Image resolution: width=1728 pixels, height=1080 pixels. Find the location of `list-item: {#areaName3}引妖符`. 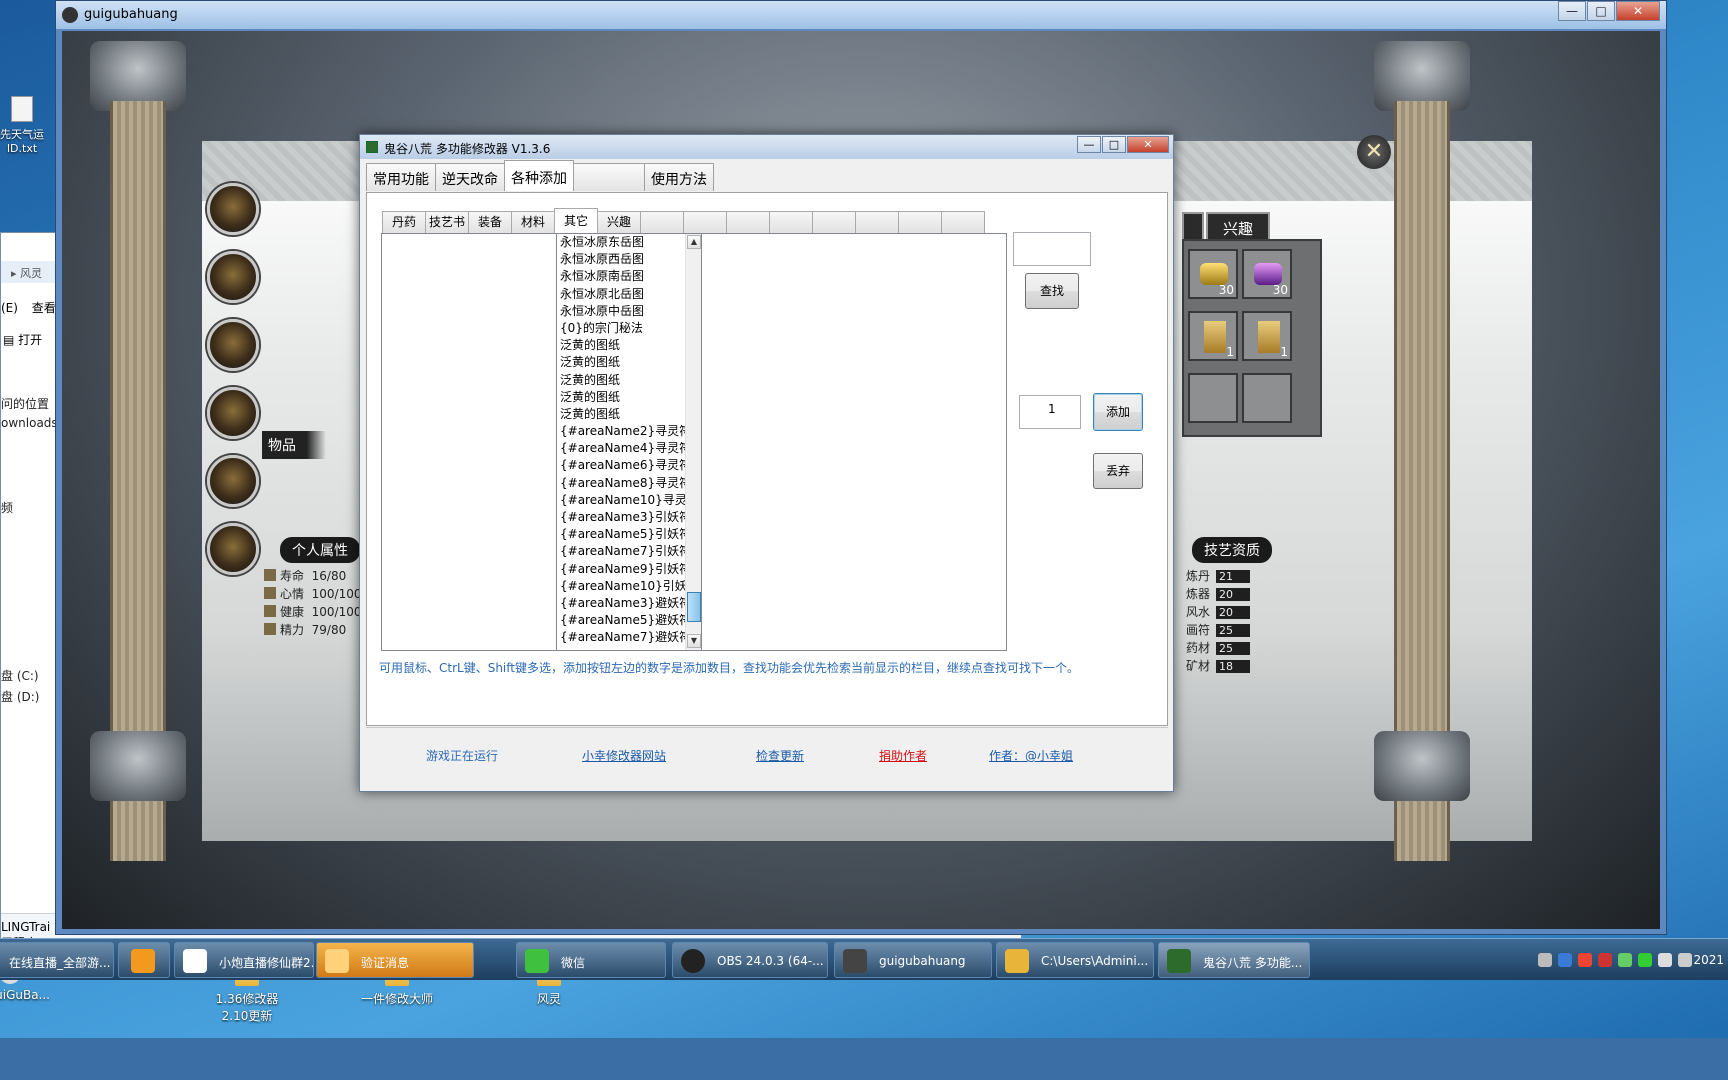

list-item: {#areaName3}引妖符 is located at coordinates (622, 517).